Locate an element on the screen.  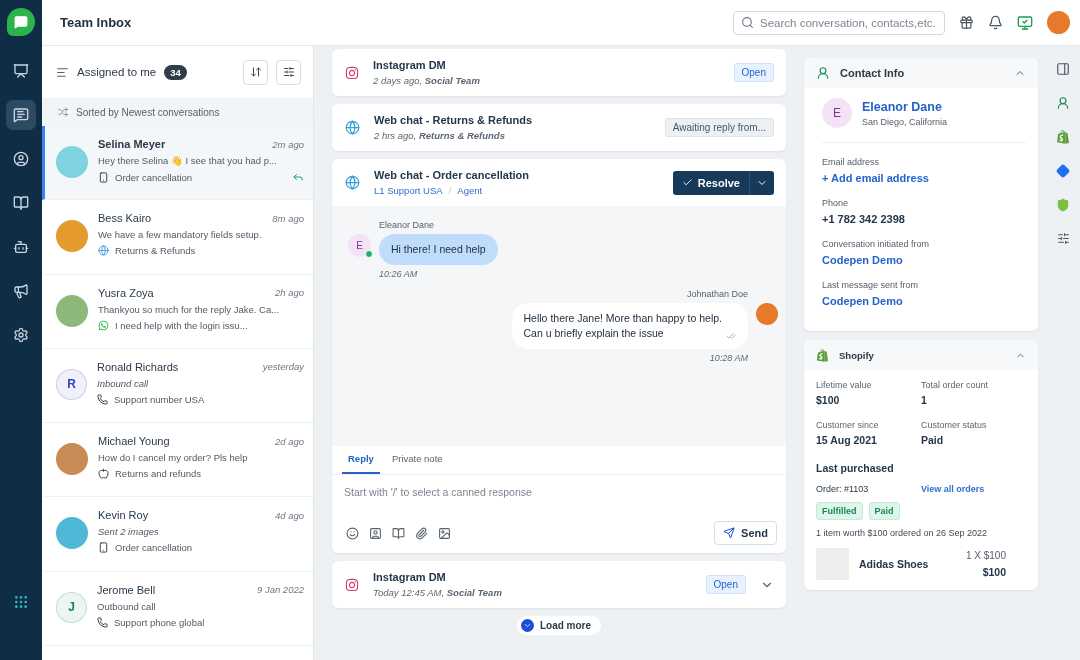
stat-label: Total order count is located at coordinates (955, 385).